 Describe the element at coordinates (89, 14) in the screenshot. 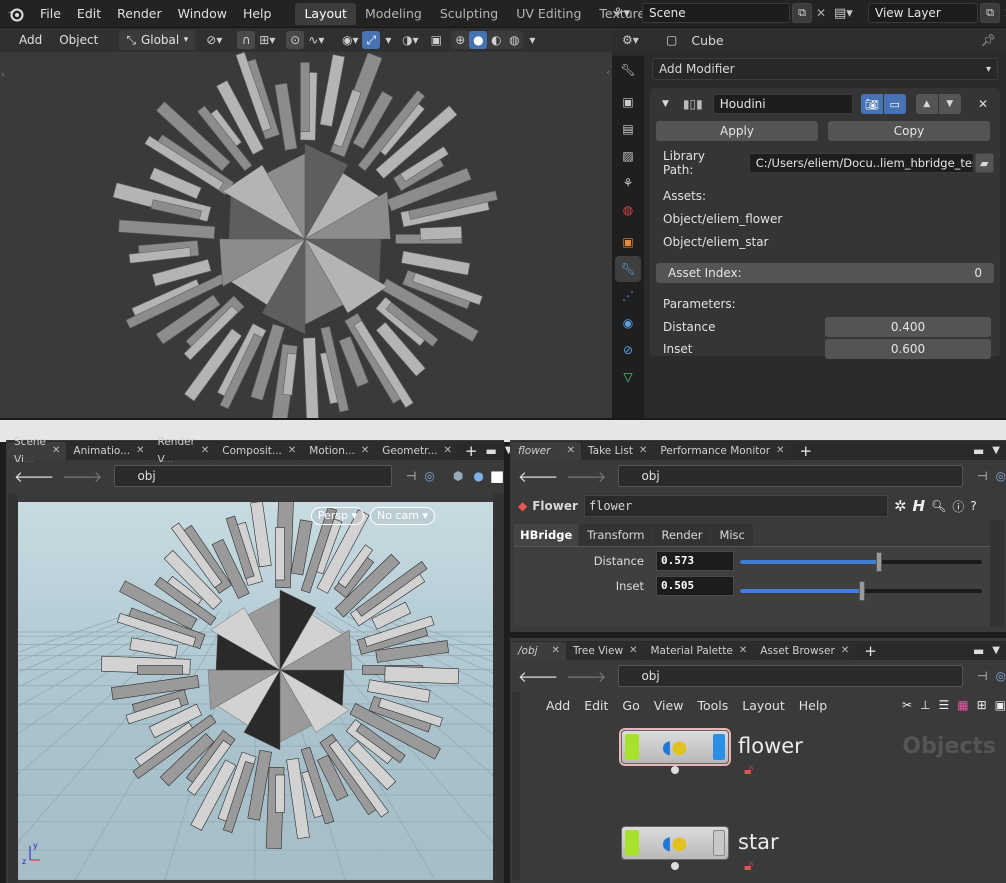

I see `menu-edit: Edit` at that location.